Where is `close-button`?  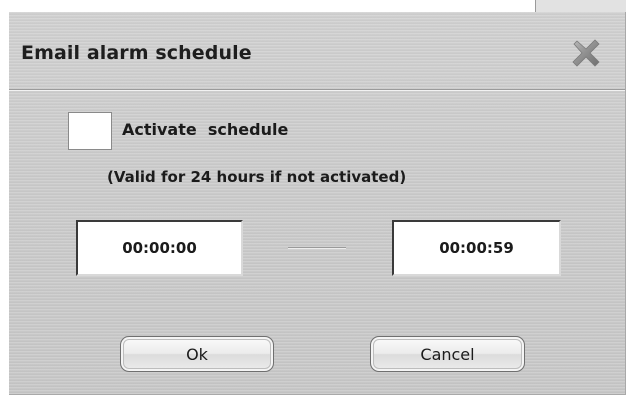 close-button is located at coordinates (586, 53).